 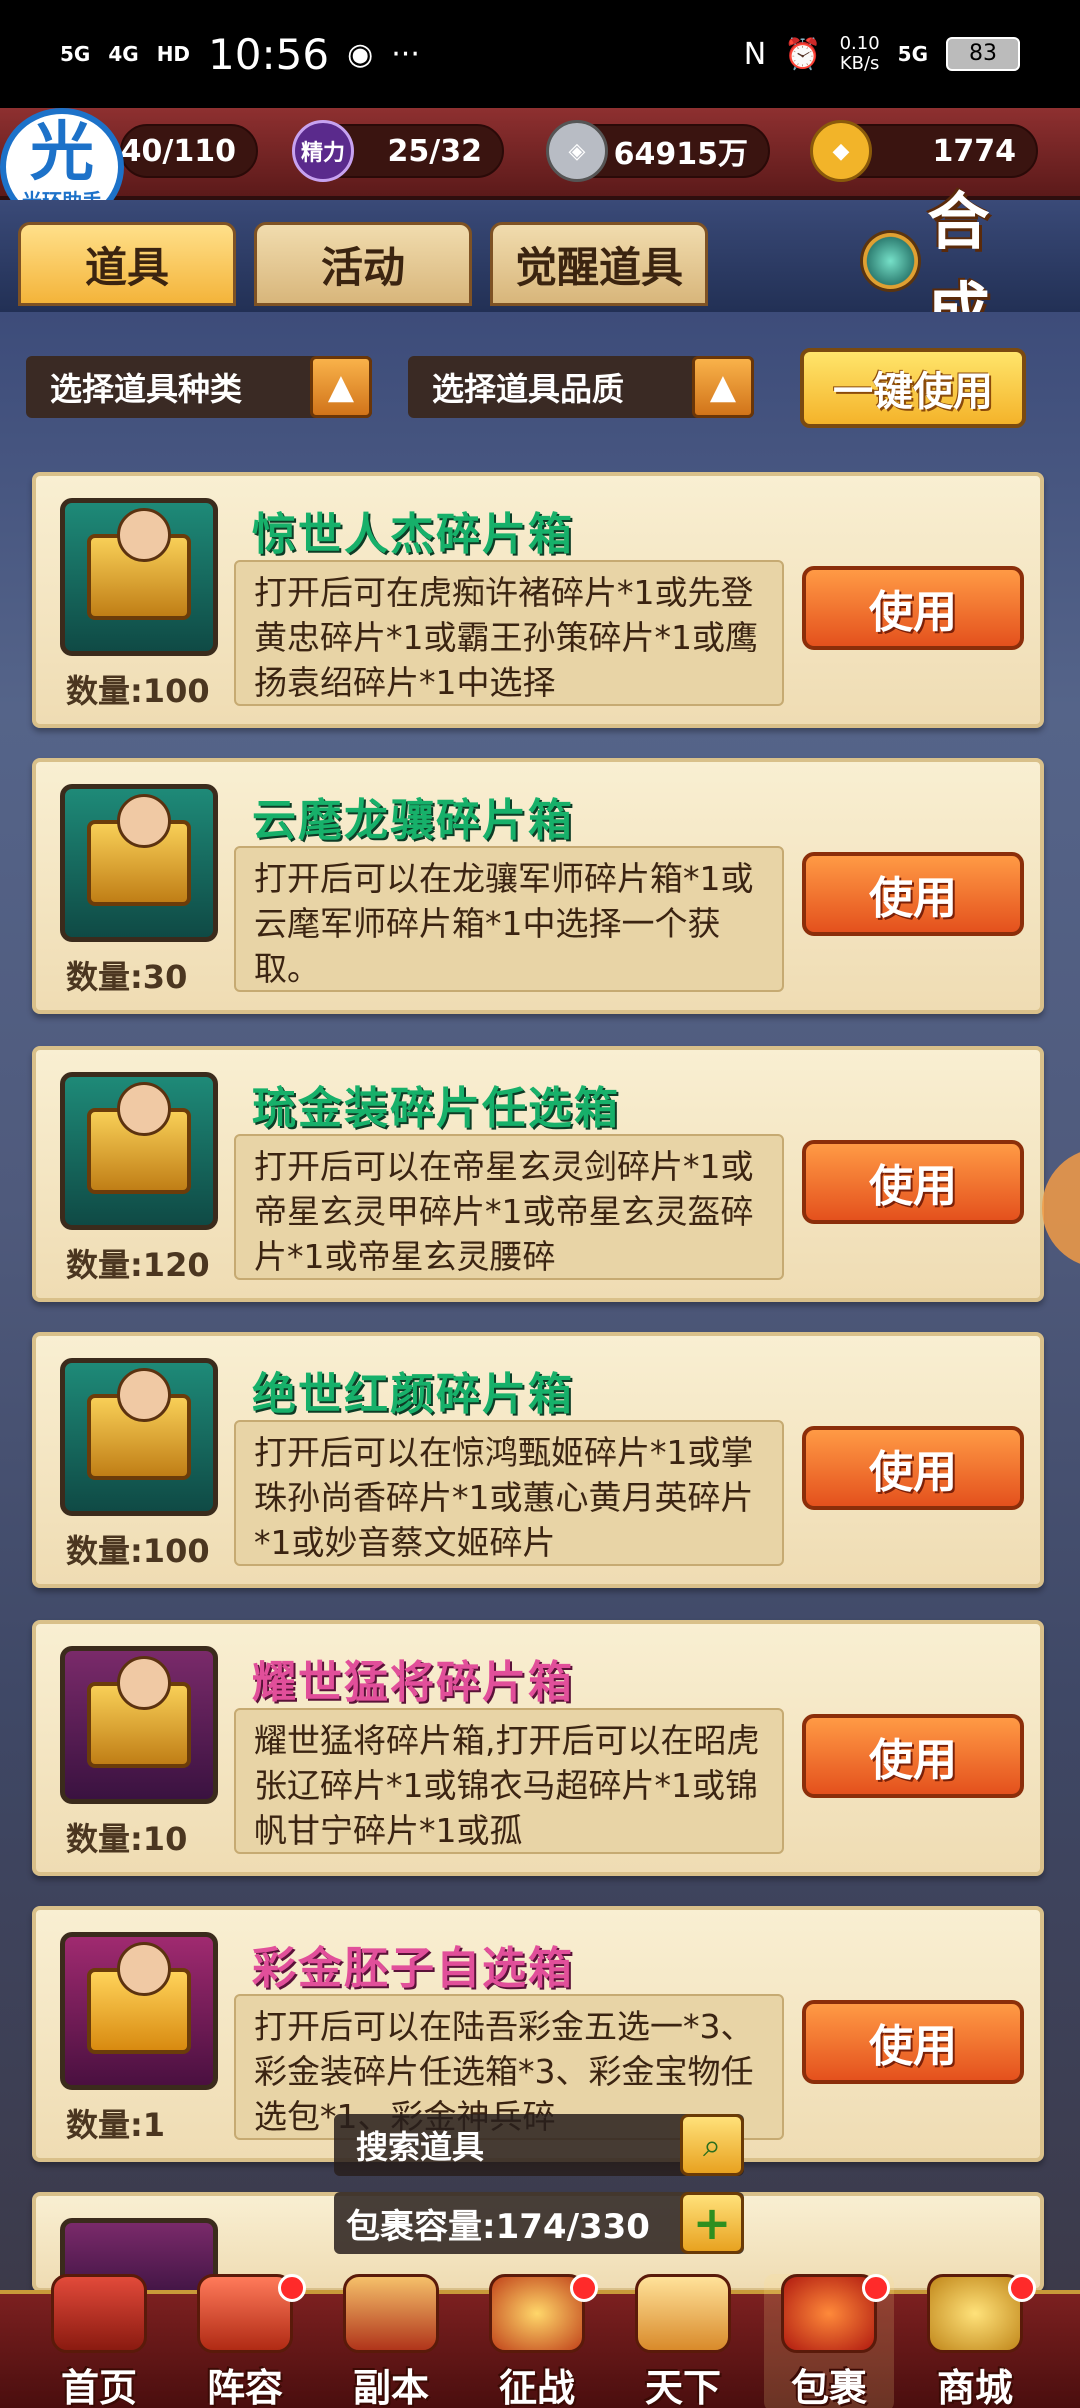 What do you see at coordinates (859, 53) in the screenshot?
I see `network-speed: 0.10 KB/s` at bounding box center [859, 53].